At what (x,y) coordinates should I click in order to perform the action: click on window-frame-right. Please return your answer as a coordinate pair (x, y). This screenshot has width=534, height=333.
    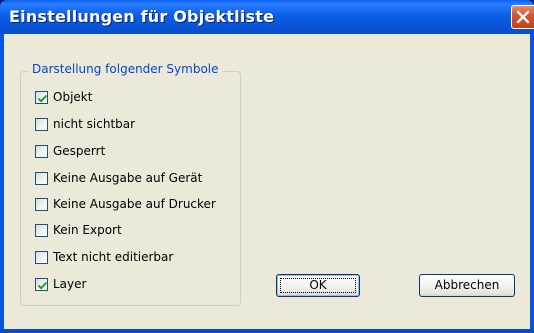
    Looking at the image, I should click on (532, 183).